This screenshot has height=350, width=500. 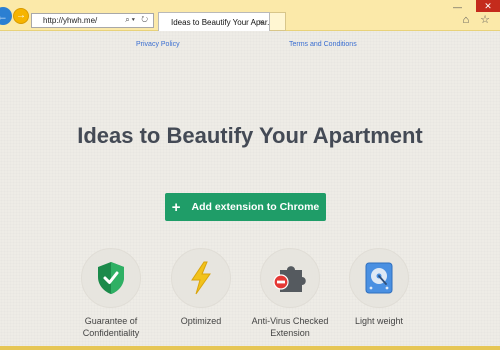 I want to click on terms-link: Terms and Conditions, so click(x=323, y=44).